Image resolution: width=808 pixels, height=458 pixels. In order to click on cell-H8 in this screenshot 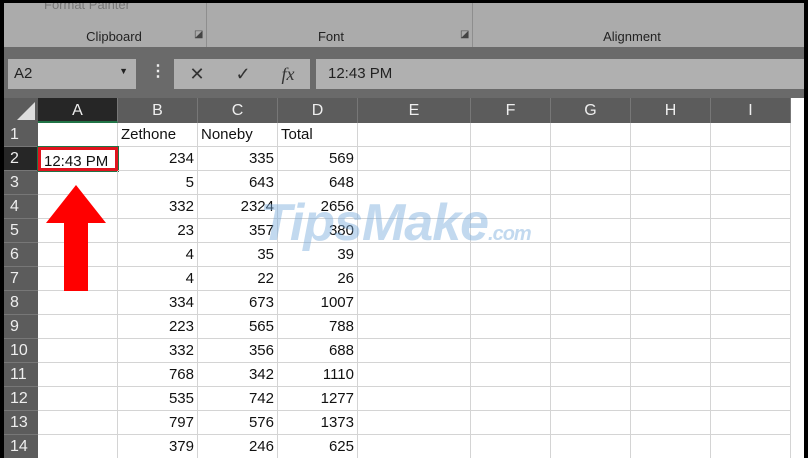, I will do `click(671, 303)`.